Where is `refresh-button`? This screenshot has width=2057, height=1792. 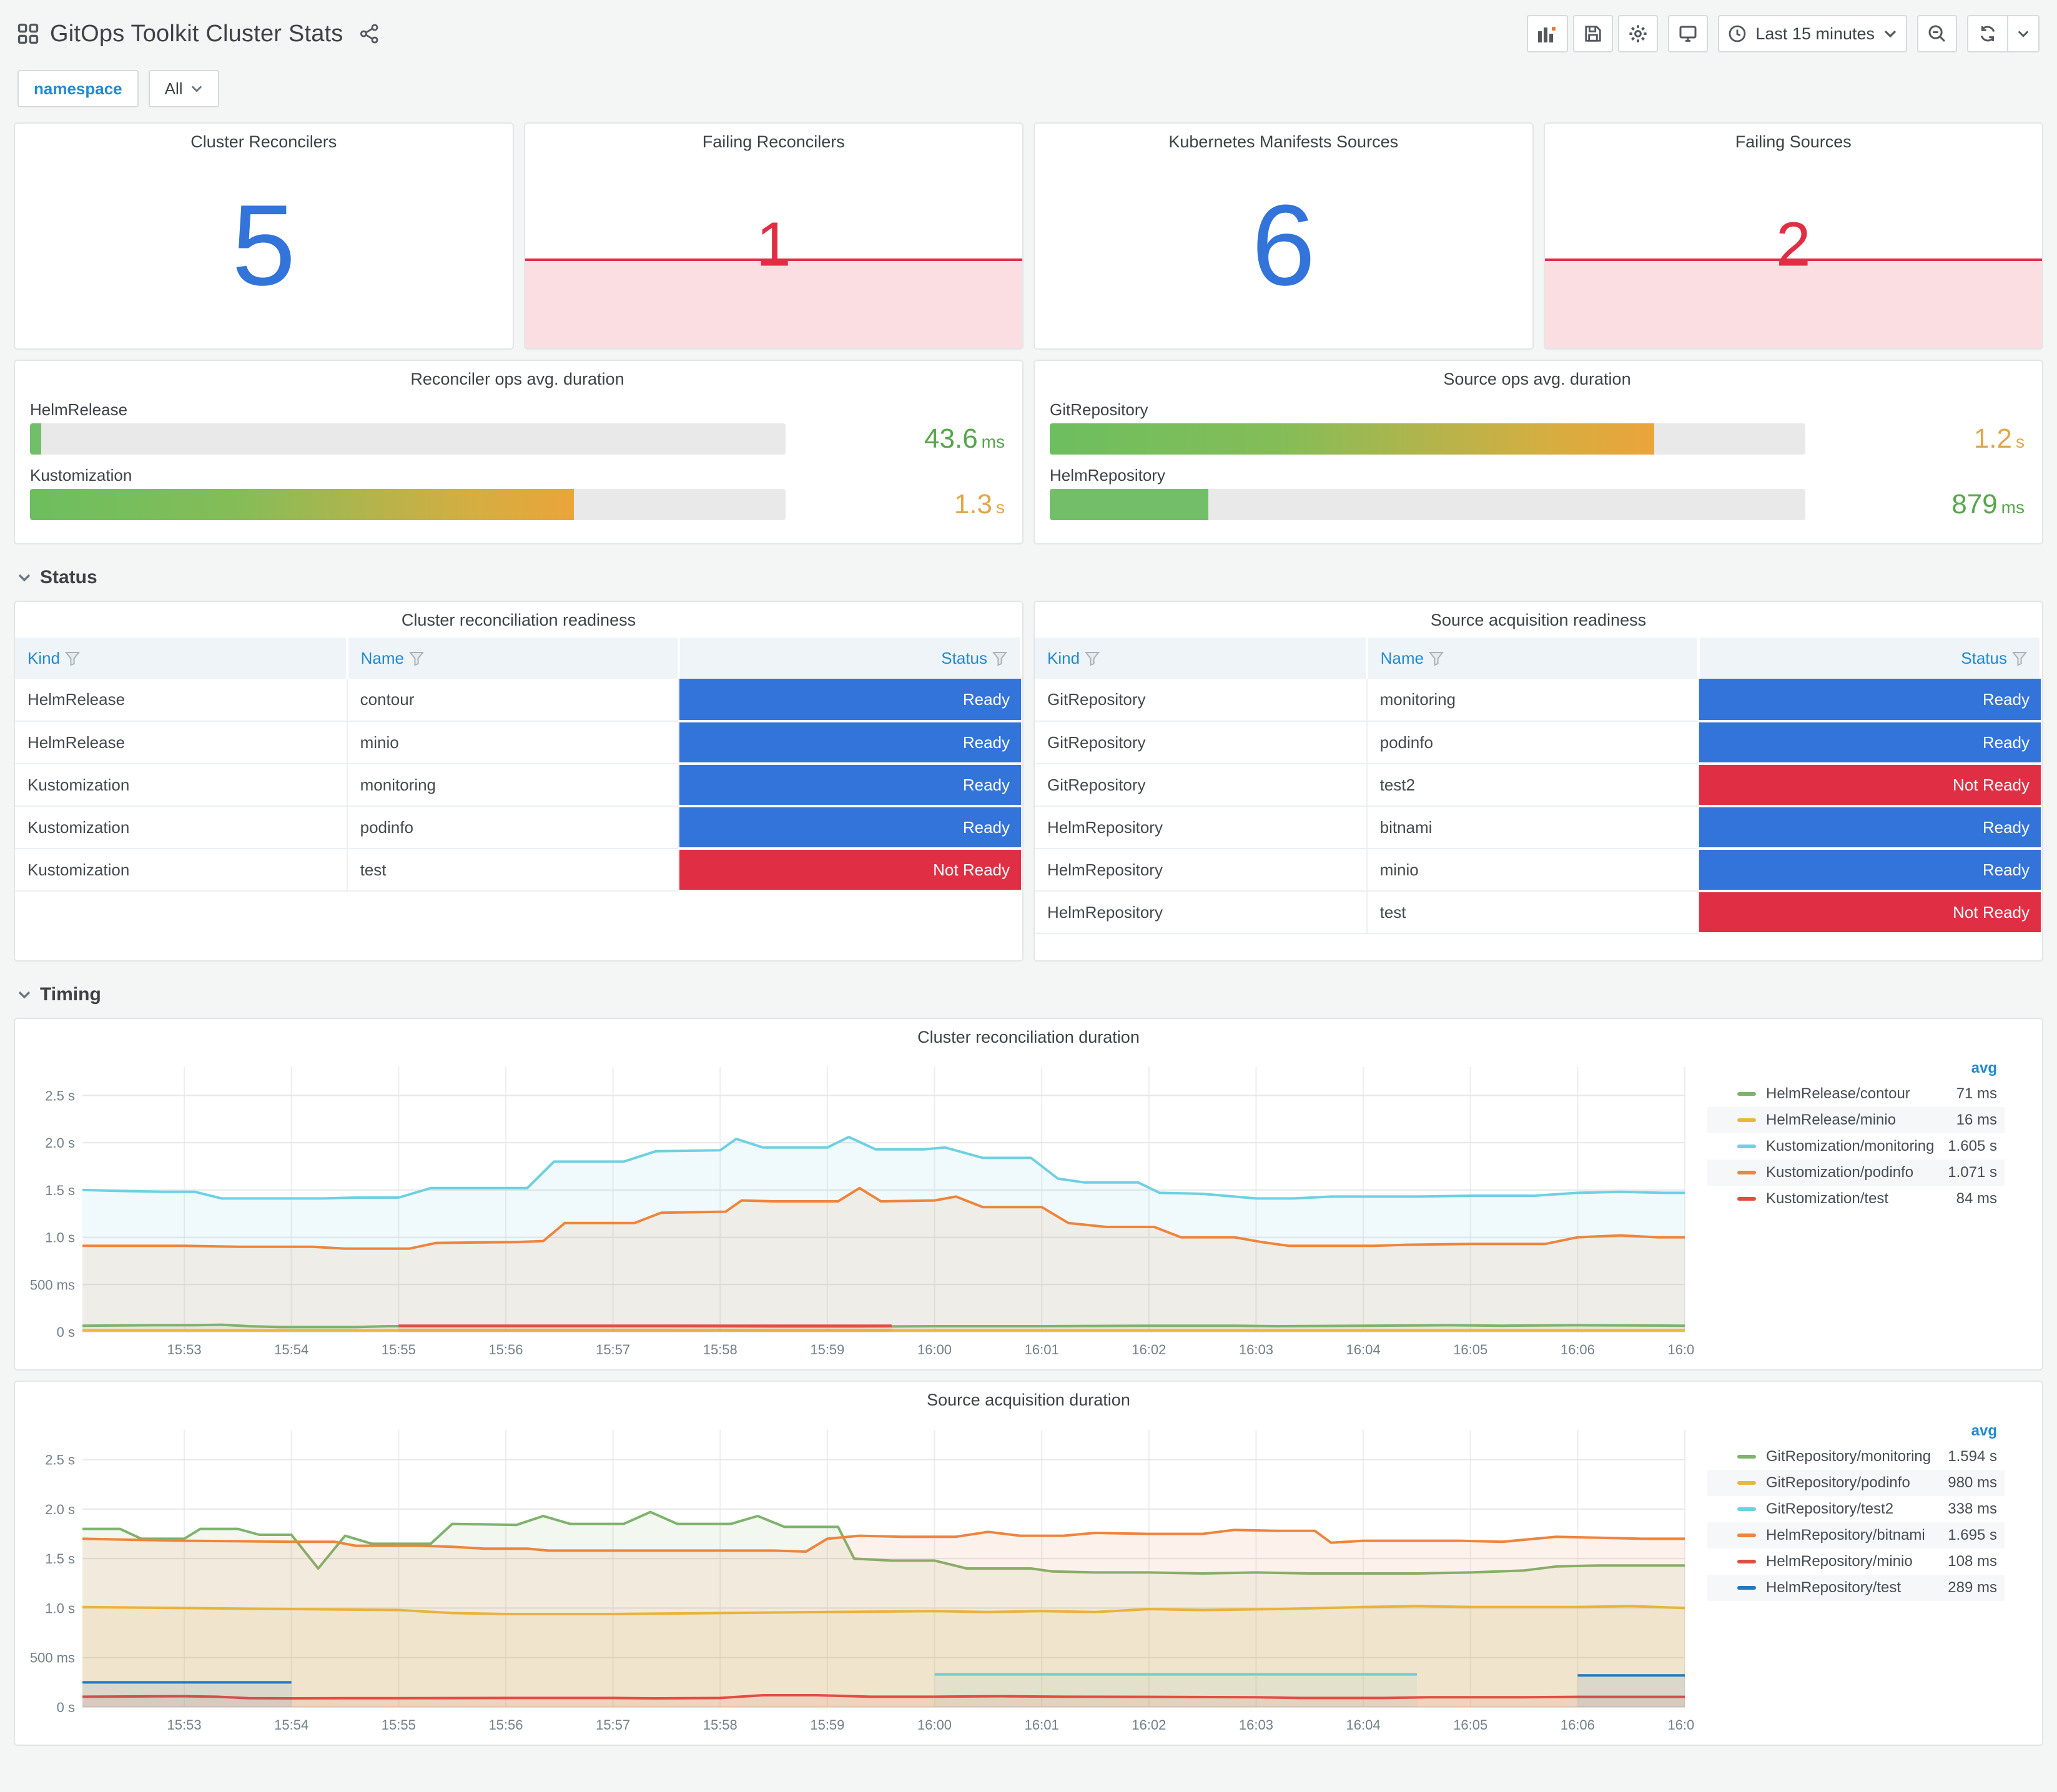 refresh-button is located at coordinates (1987, 33).